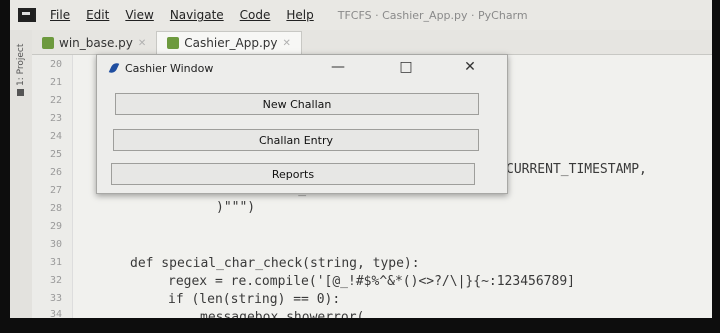 The height and width of the screenshot is (333, 720). What do you see at coordinates (27, 15) in the screenshot?
I see `pycharm-app-icon` at bounding box center [27, 15].